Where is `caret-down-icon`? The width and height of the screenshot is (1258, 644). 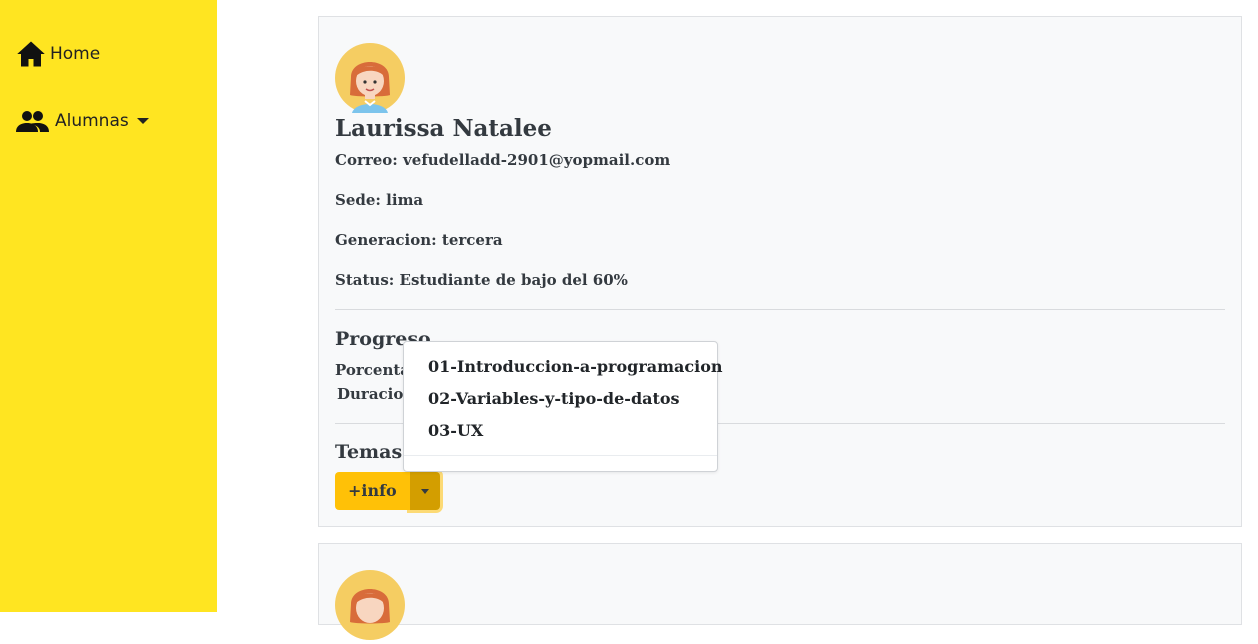
caret-down-icon is located at coordinates (424, 491).